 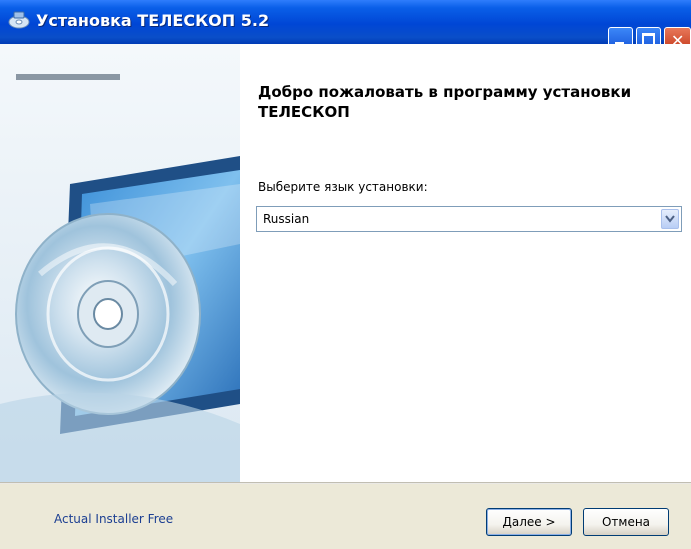 I want to click on language-dropdown-button, so click(x=670, y=219).